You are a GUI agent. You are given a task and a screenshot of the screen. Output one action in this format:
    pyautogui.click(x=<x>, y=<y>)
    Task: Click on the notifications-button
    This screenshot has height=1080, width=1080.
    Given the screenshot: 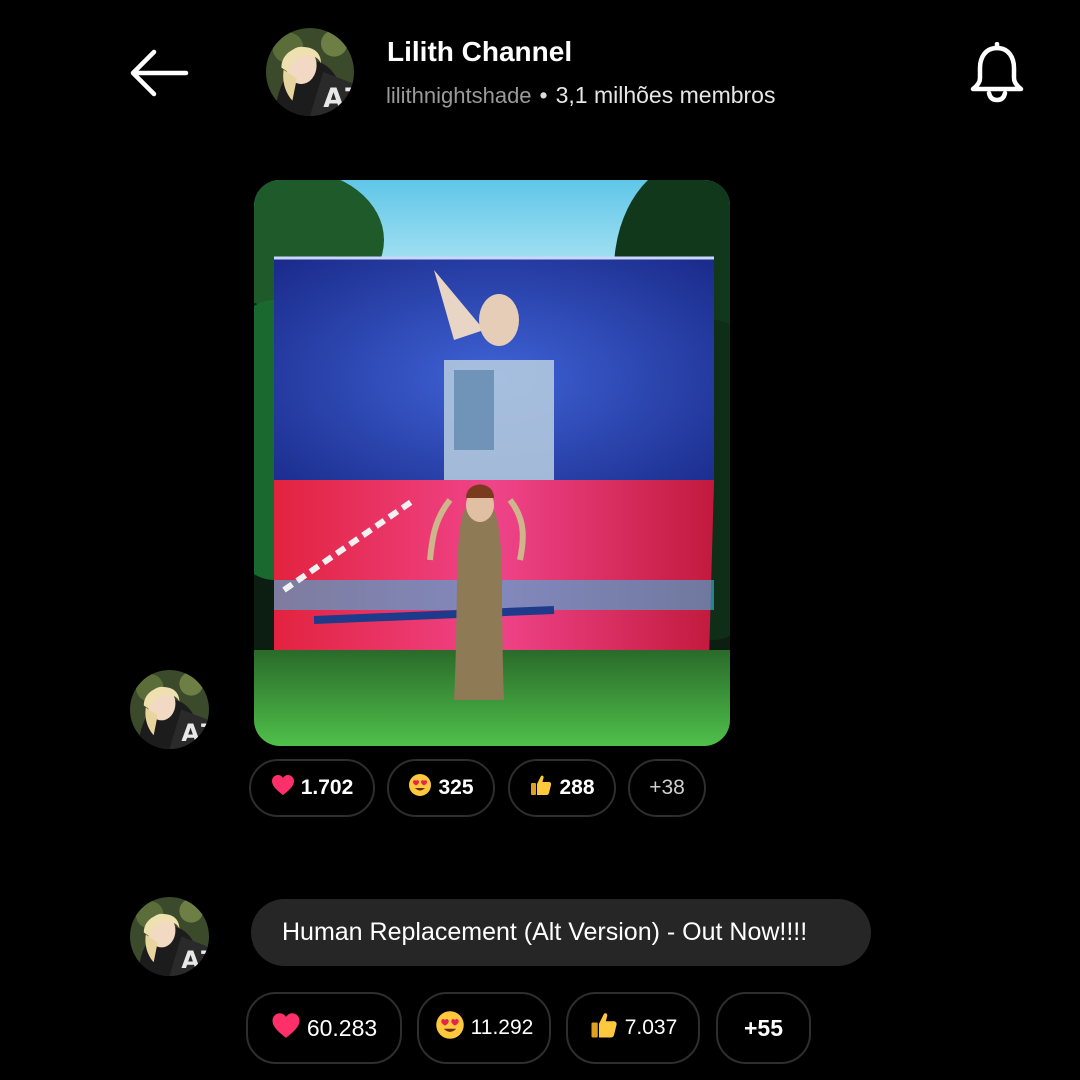 What is the action you would take?
    pyautogui.click(x=997, y=72)
    